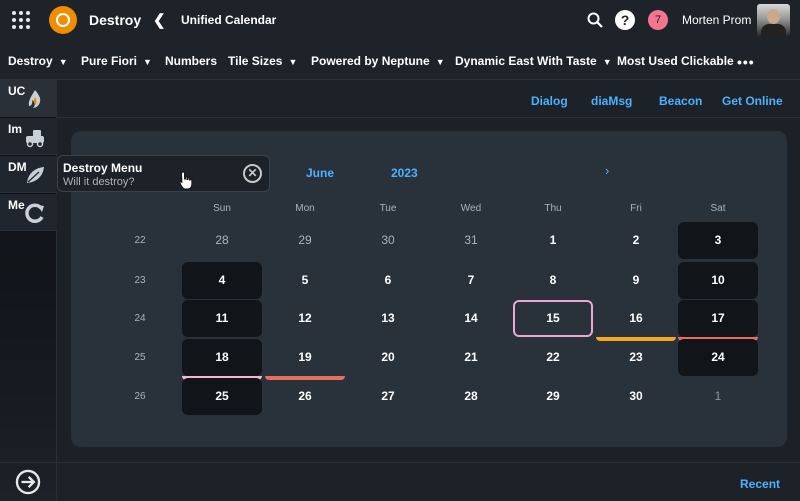 Image resolution: width=800 pixels, height=501 pixels. Describe the element at coordinates (718, 240) in the screenshot. I see `calendar-day: 3` at that location.